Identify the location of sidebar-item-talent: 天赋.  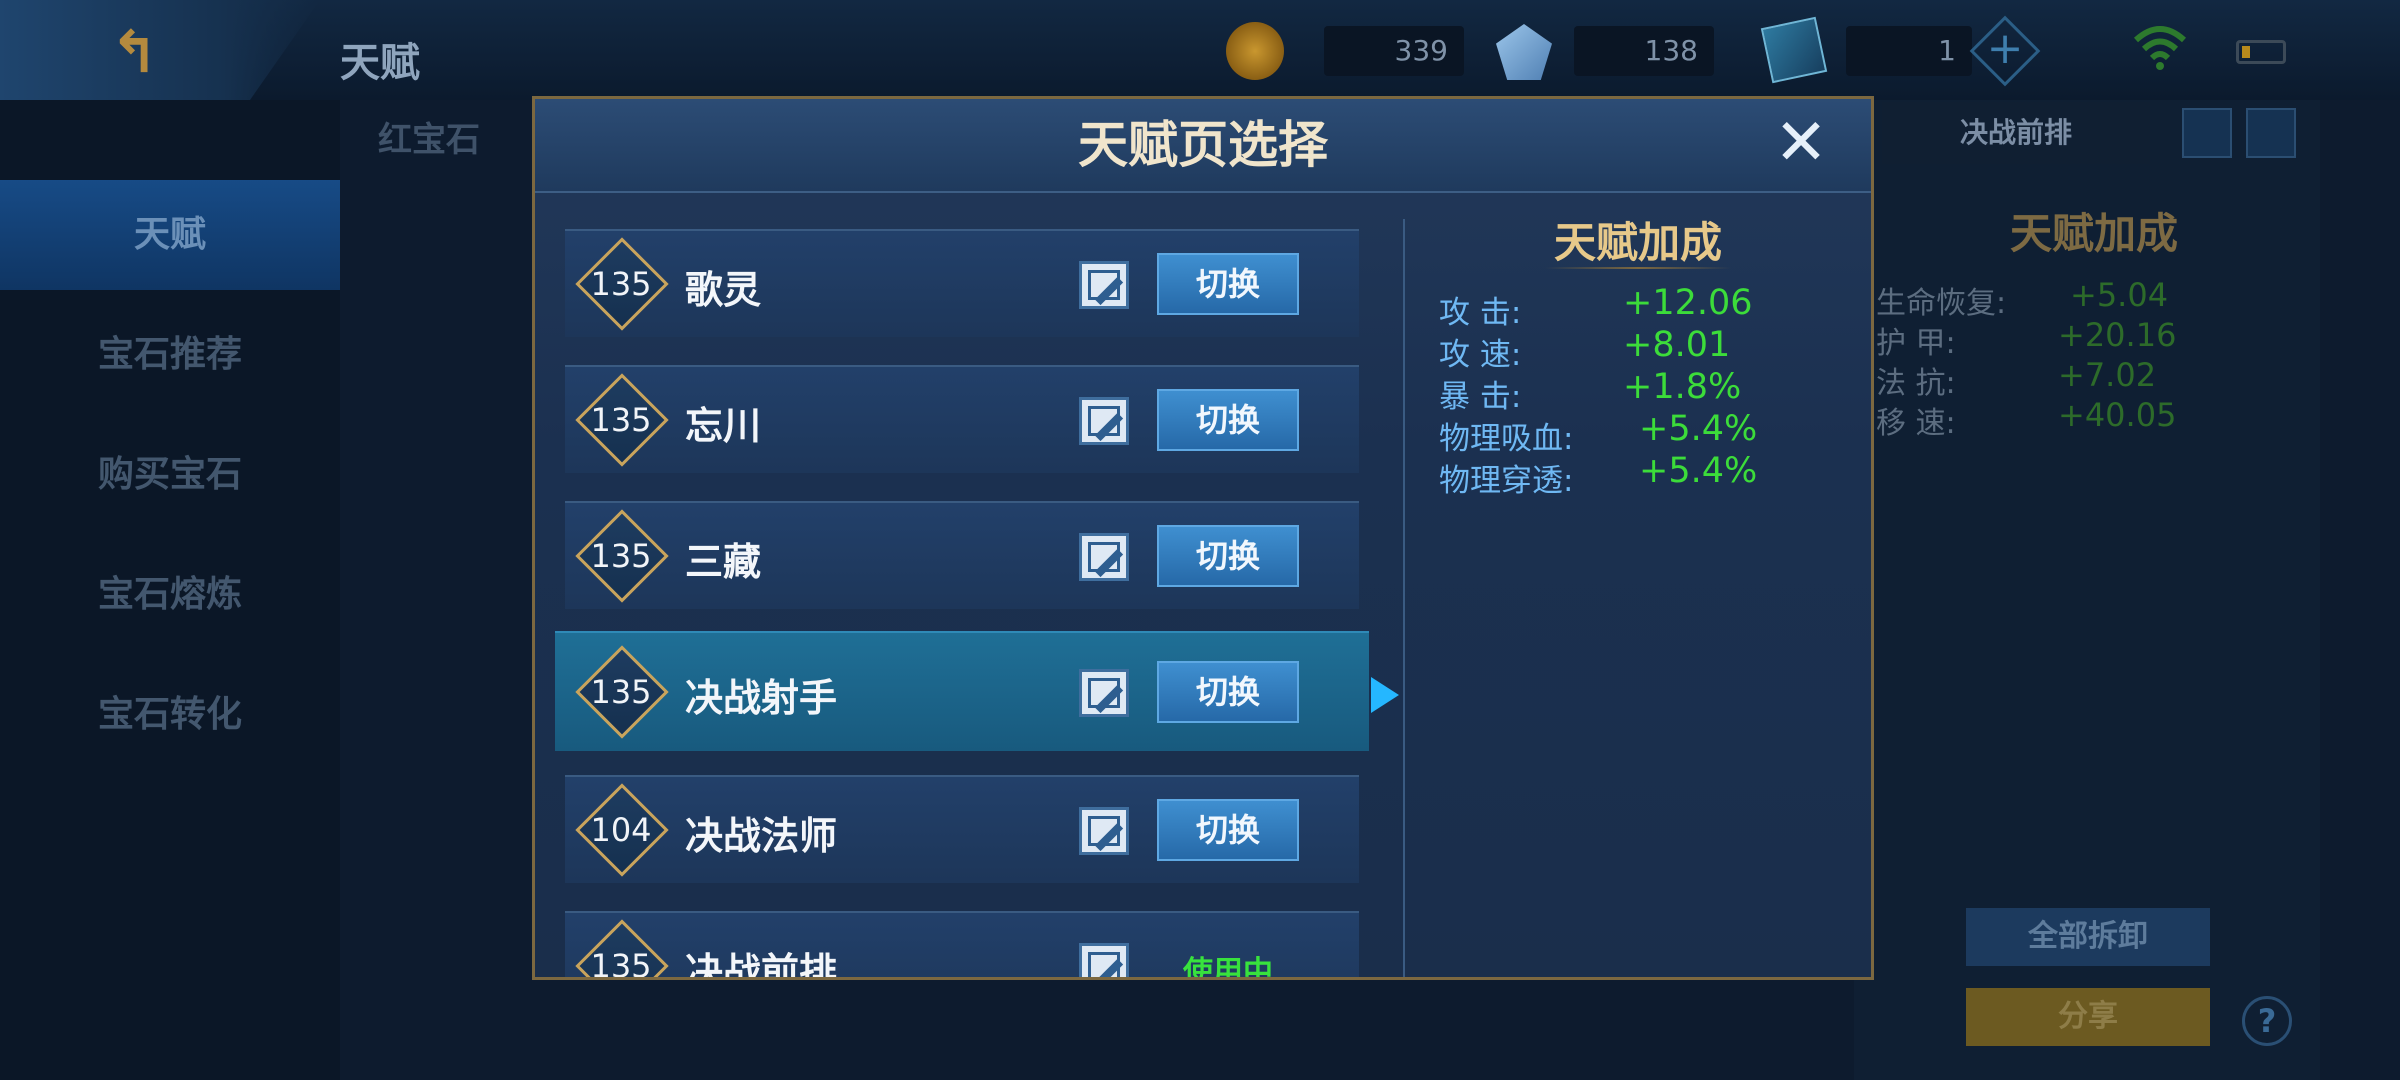
(170, 235).